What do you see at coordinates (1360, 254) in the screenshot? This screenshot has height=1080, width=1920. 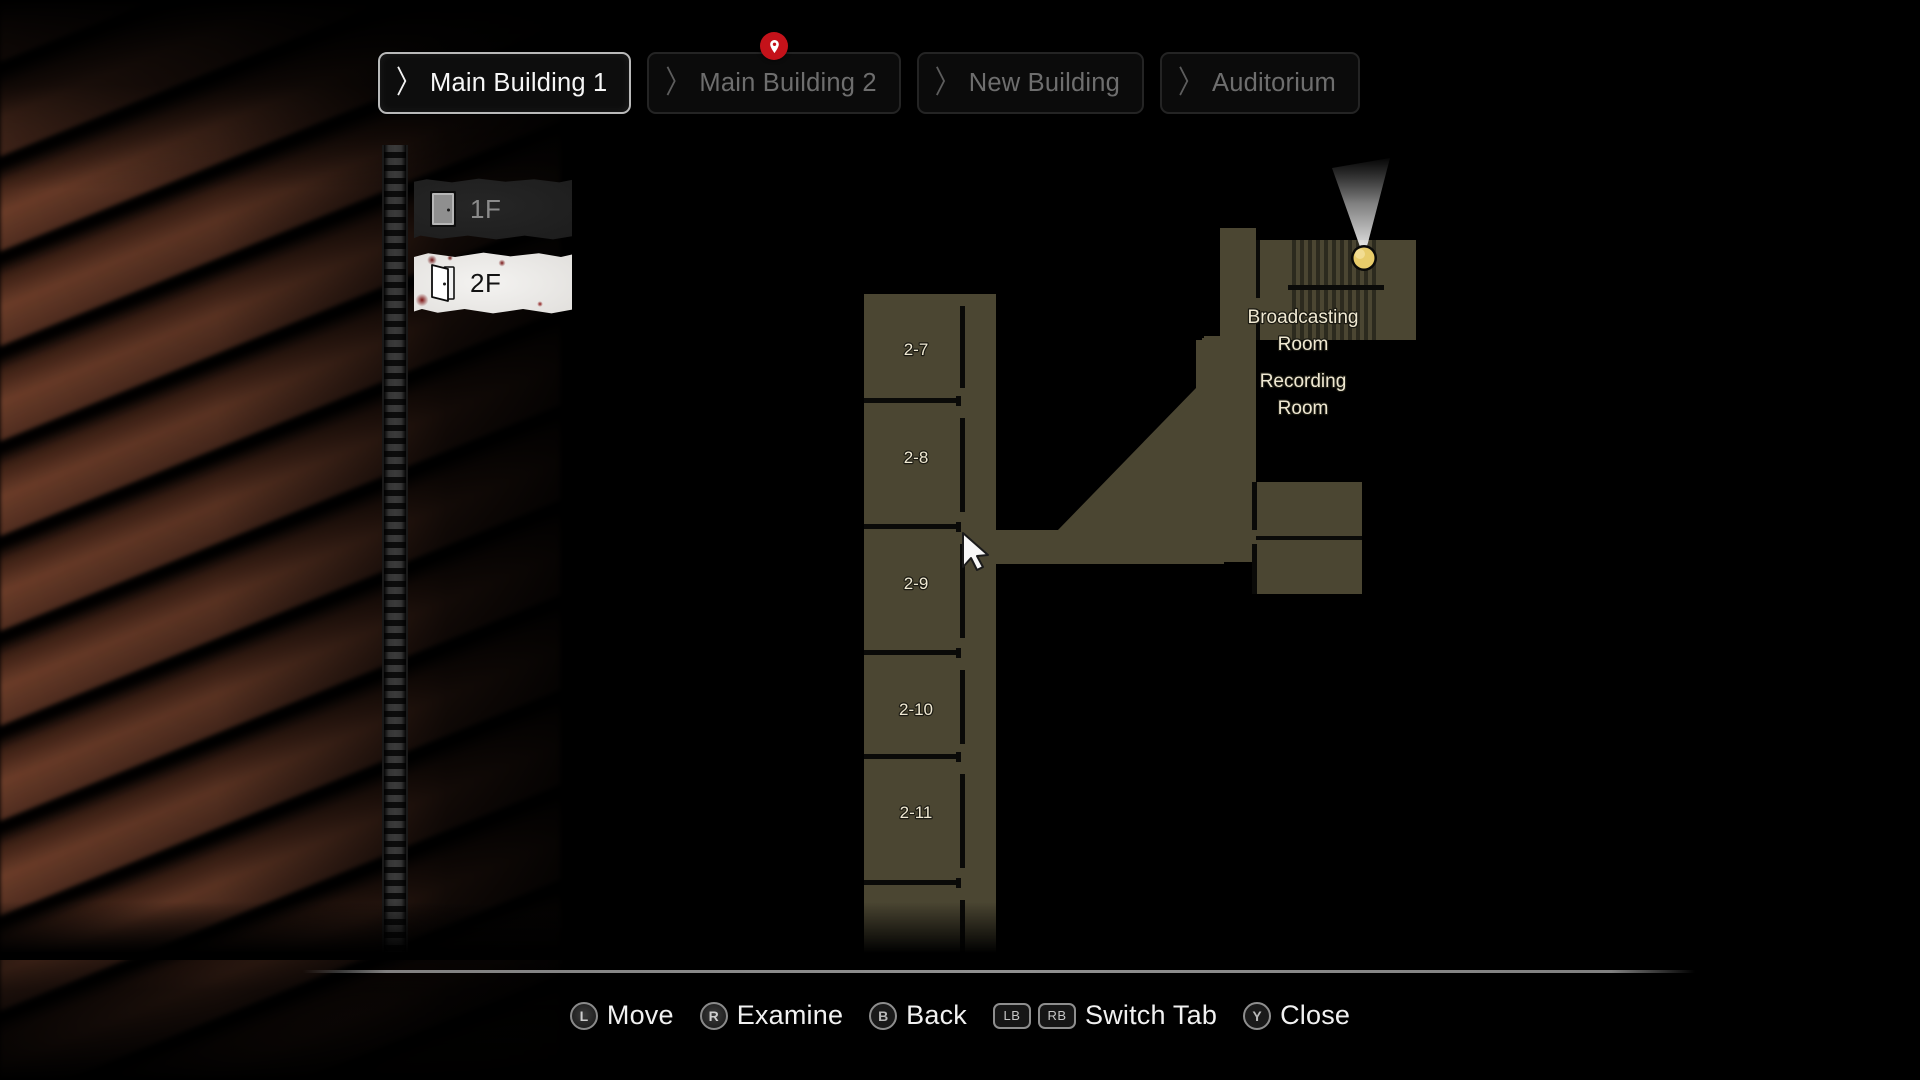 I see `player-marker-highlight` at bounding box center [1360, 254].